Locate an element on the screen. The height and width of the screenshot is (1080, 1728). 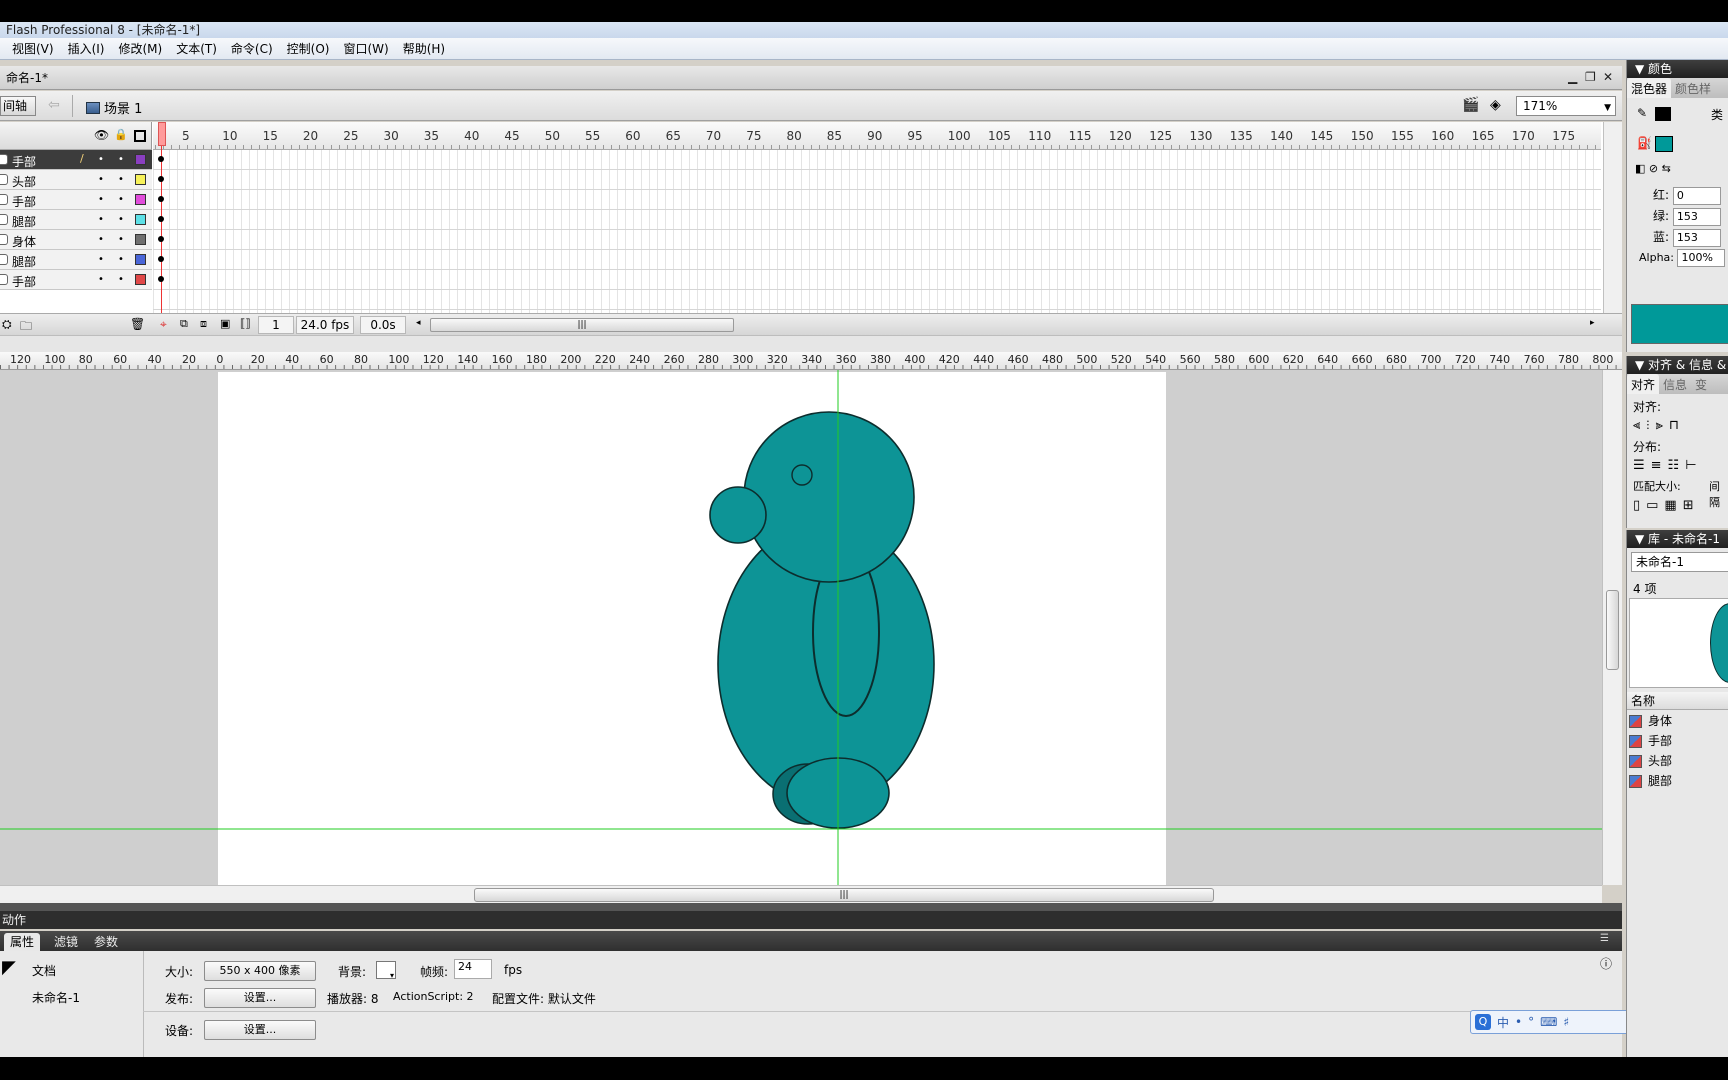
menu-item: 文本(T) is located at coordinates (196, 48).